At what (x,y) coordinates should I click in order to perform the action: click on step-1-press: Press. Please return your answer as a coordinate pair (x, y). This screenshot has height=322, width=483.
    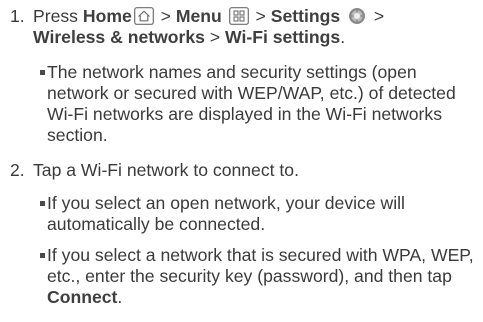
    Looking at the image, I should click on (55, 16).